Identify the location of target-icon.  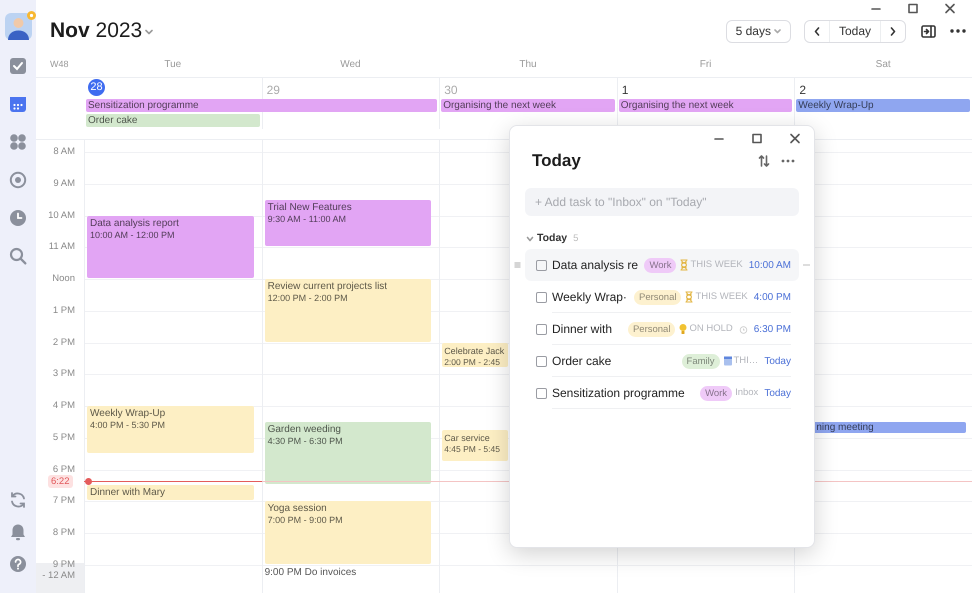
(18, 180).